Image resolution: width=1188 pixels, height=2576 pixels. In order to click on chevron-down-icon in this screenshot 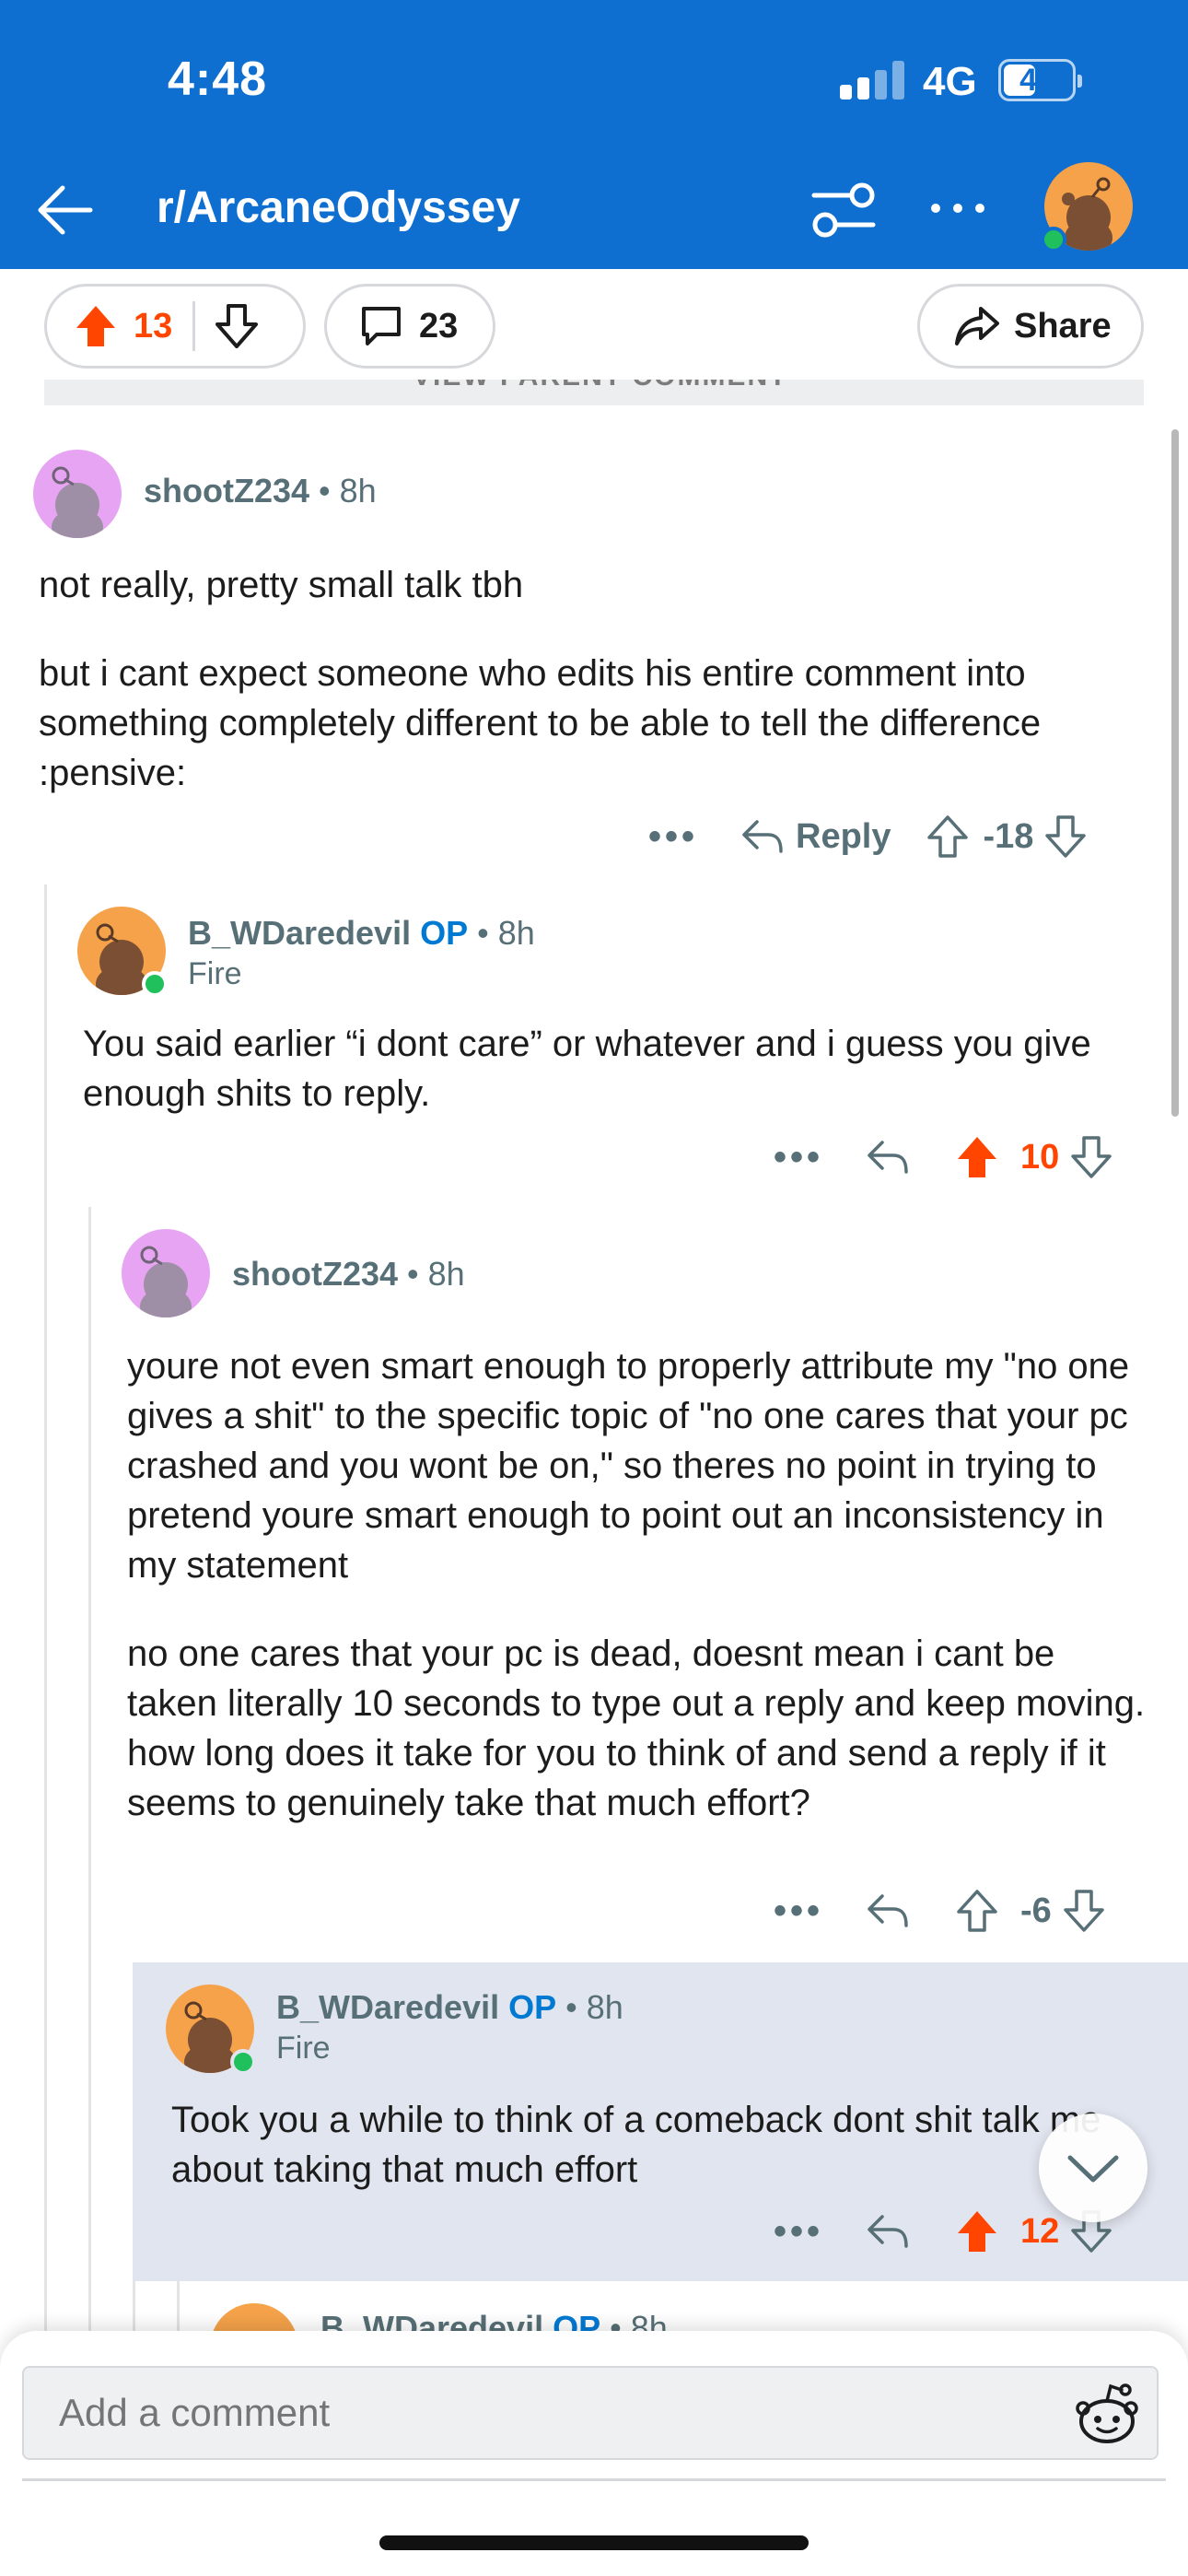, I will do `click(1093, 2169)`.